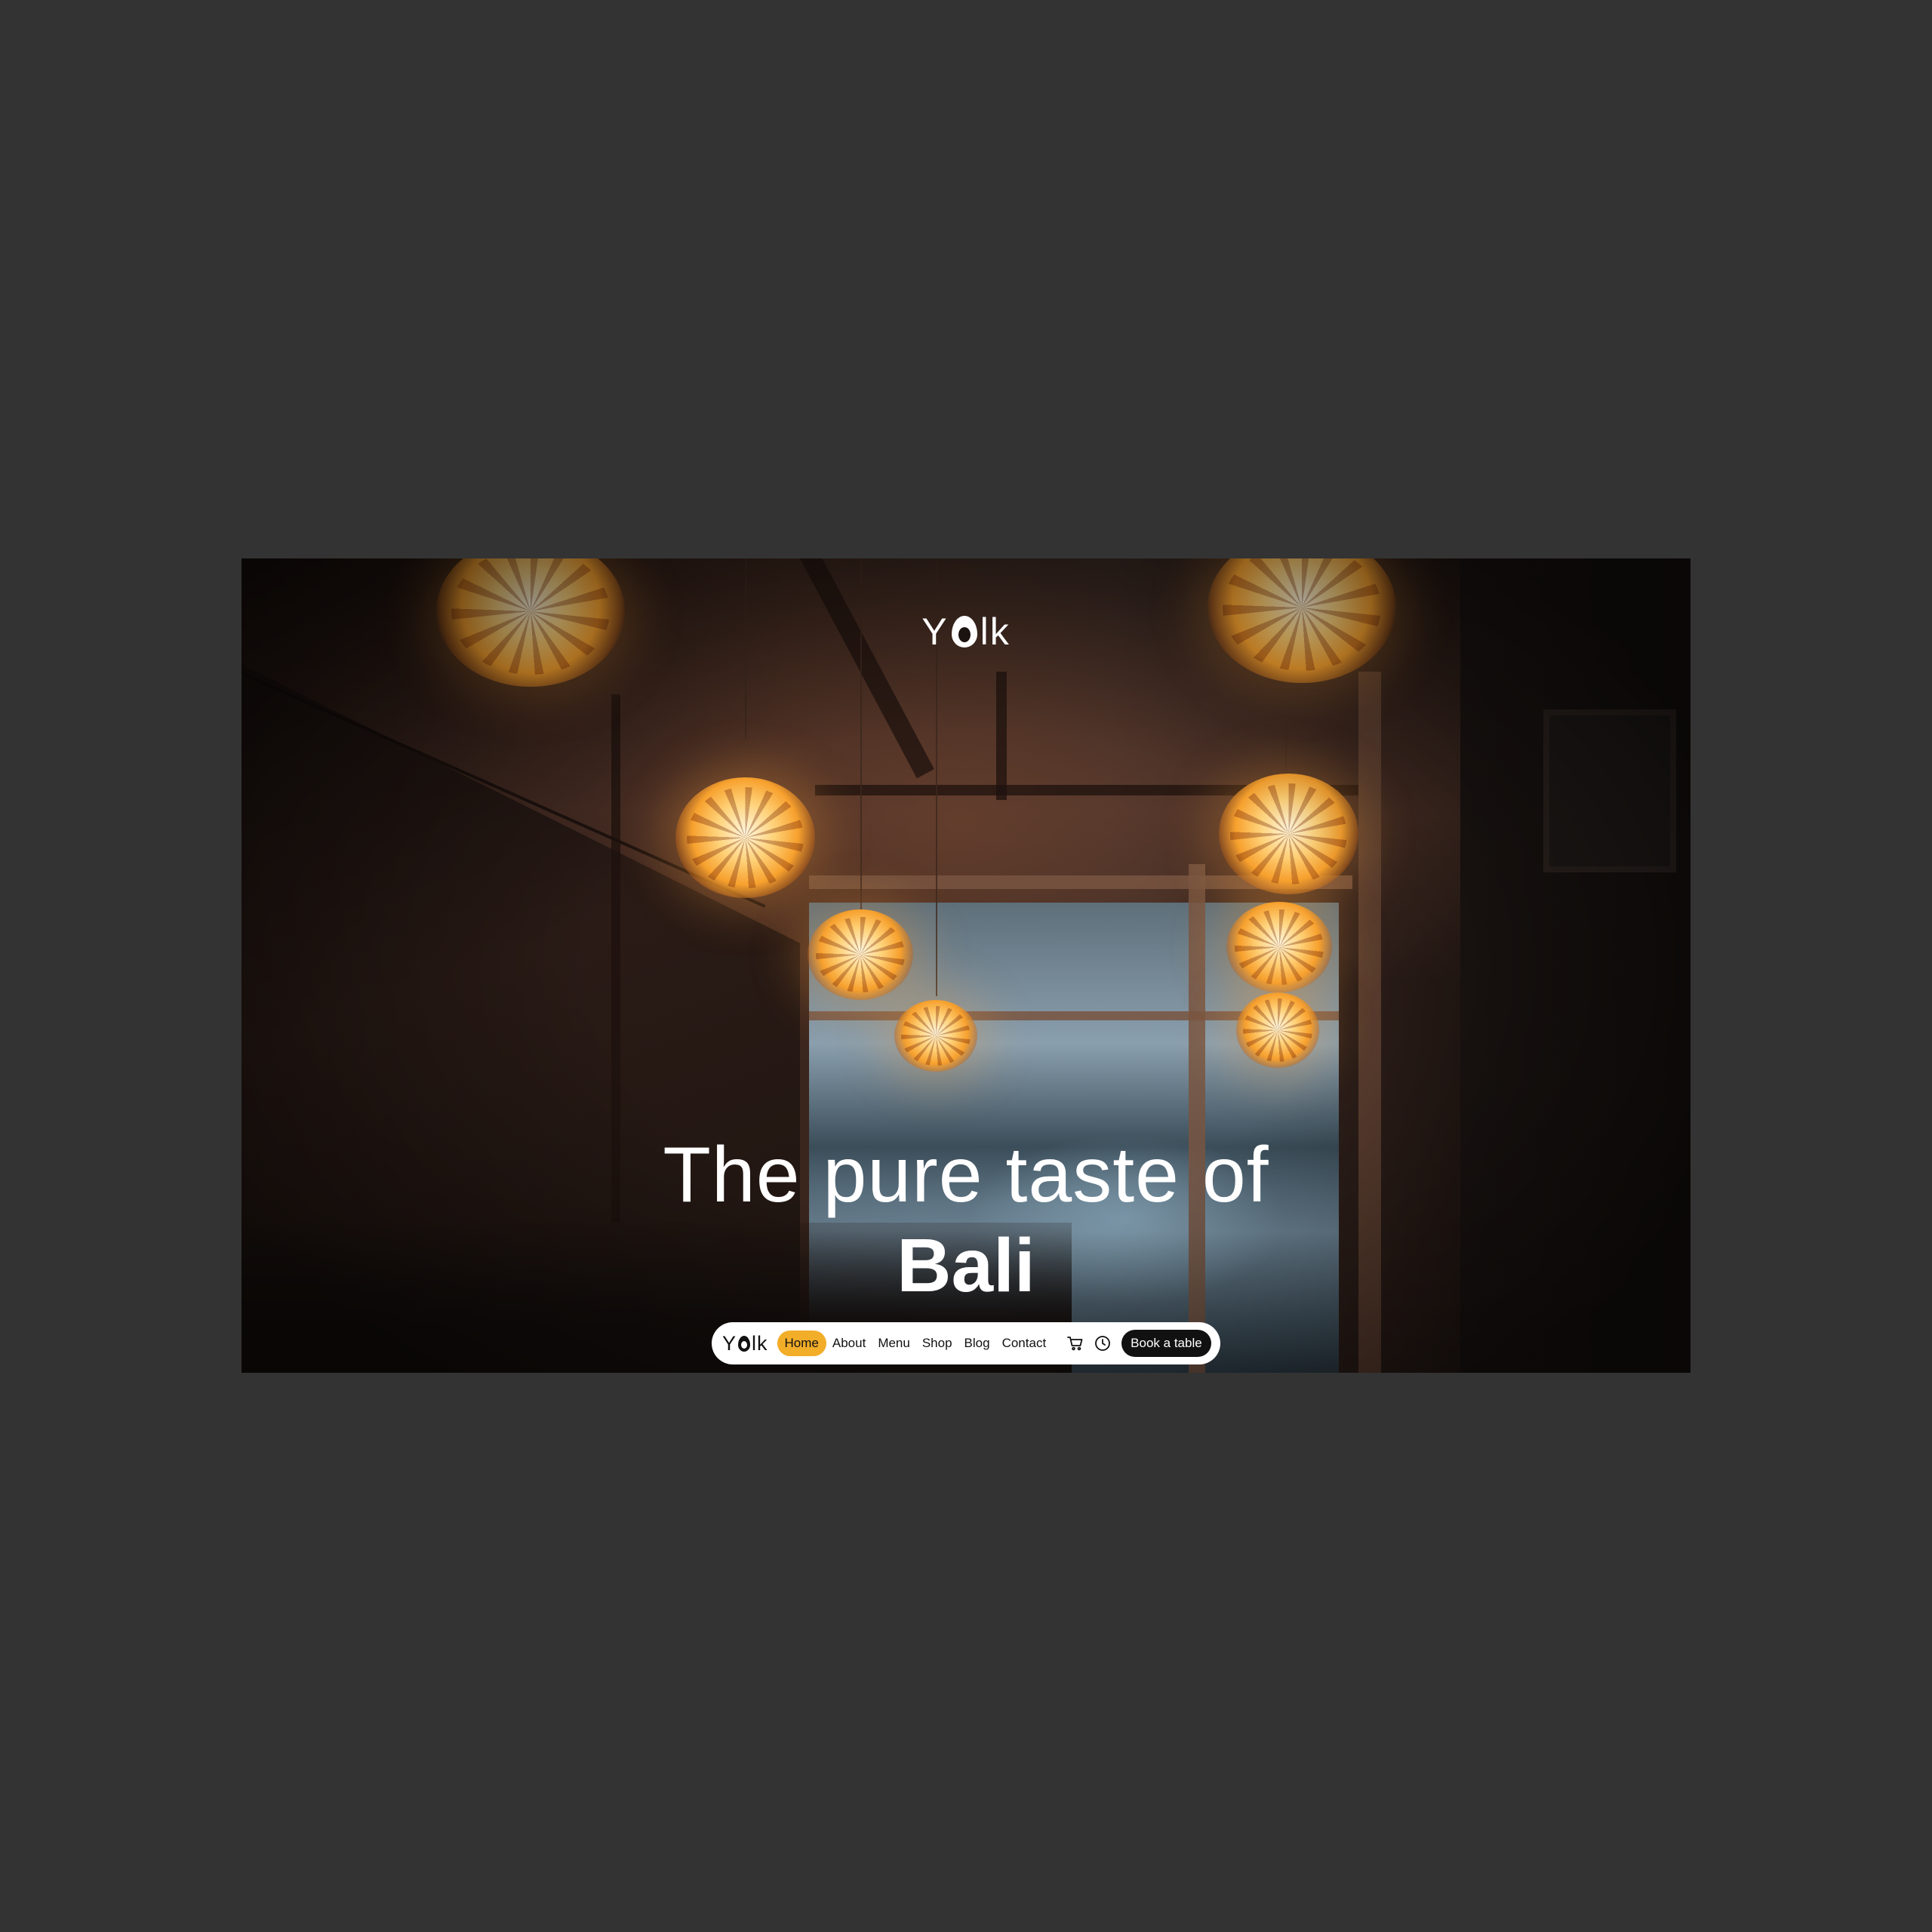 This screenshot has height=1932, width=1932. Describe the element at coordinates (760, 1343) in the screenshot. I see `nav-logo-suffix: lk` at that location.